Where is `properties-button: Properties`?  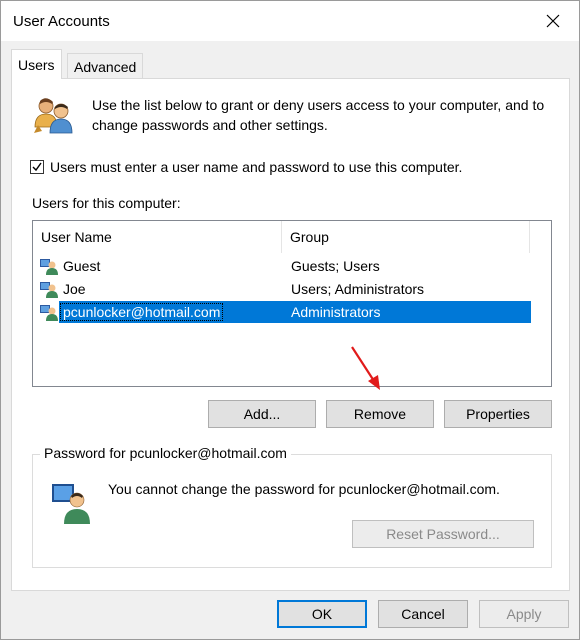
properties-button: Properties is located at coordinates (498, 414).